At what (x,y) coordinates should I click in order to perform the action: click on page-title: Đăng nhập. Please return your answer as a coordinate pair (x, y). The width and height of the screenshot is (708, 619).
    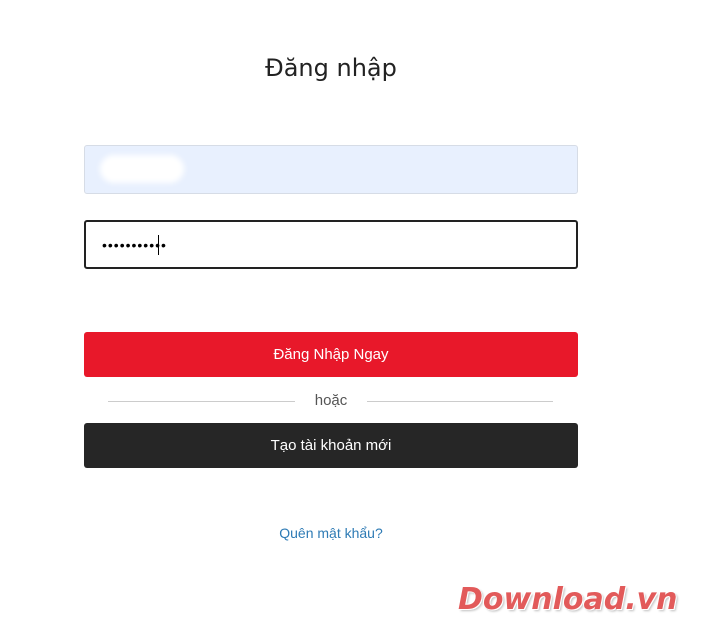
    Looking at the image, I should click on (331, 68).